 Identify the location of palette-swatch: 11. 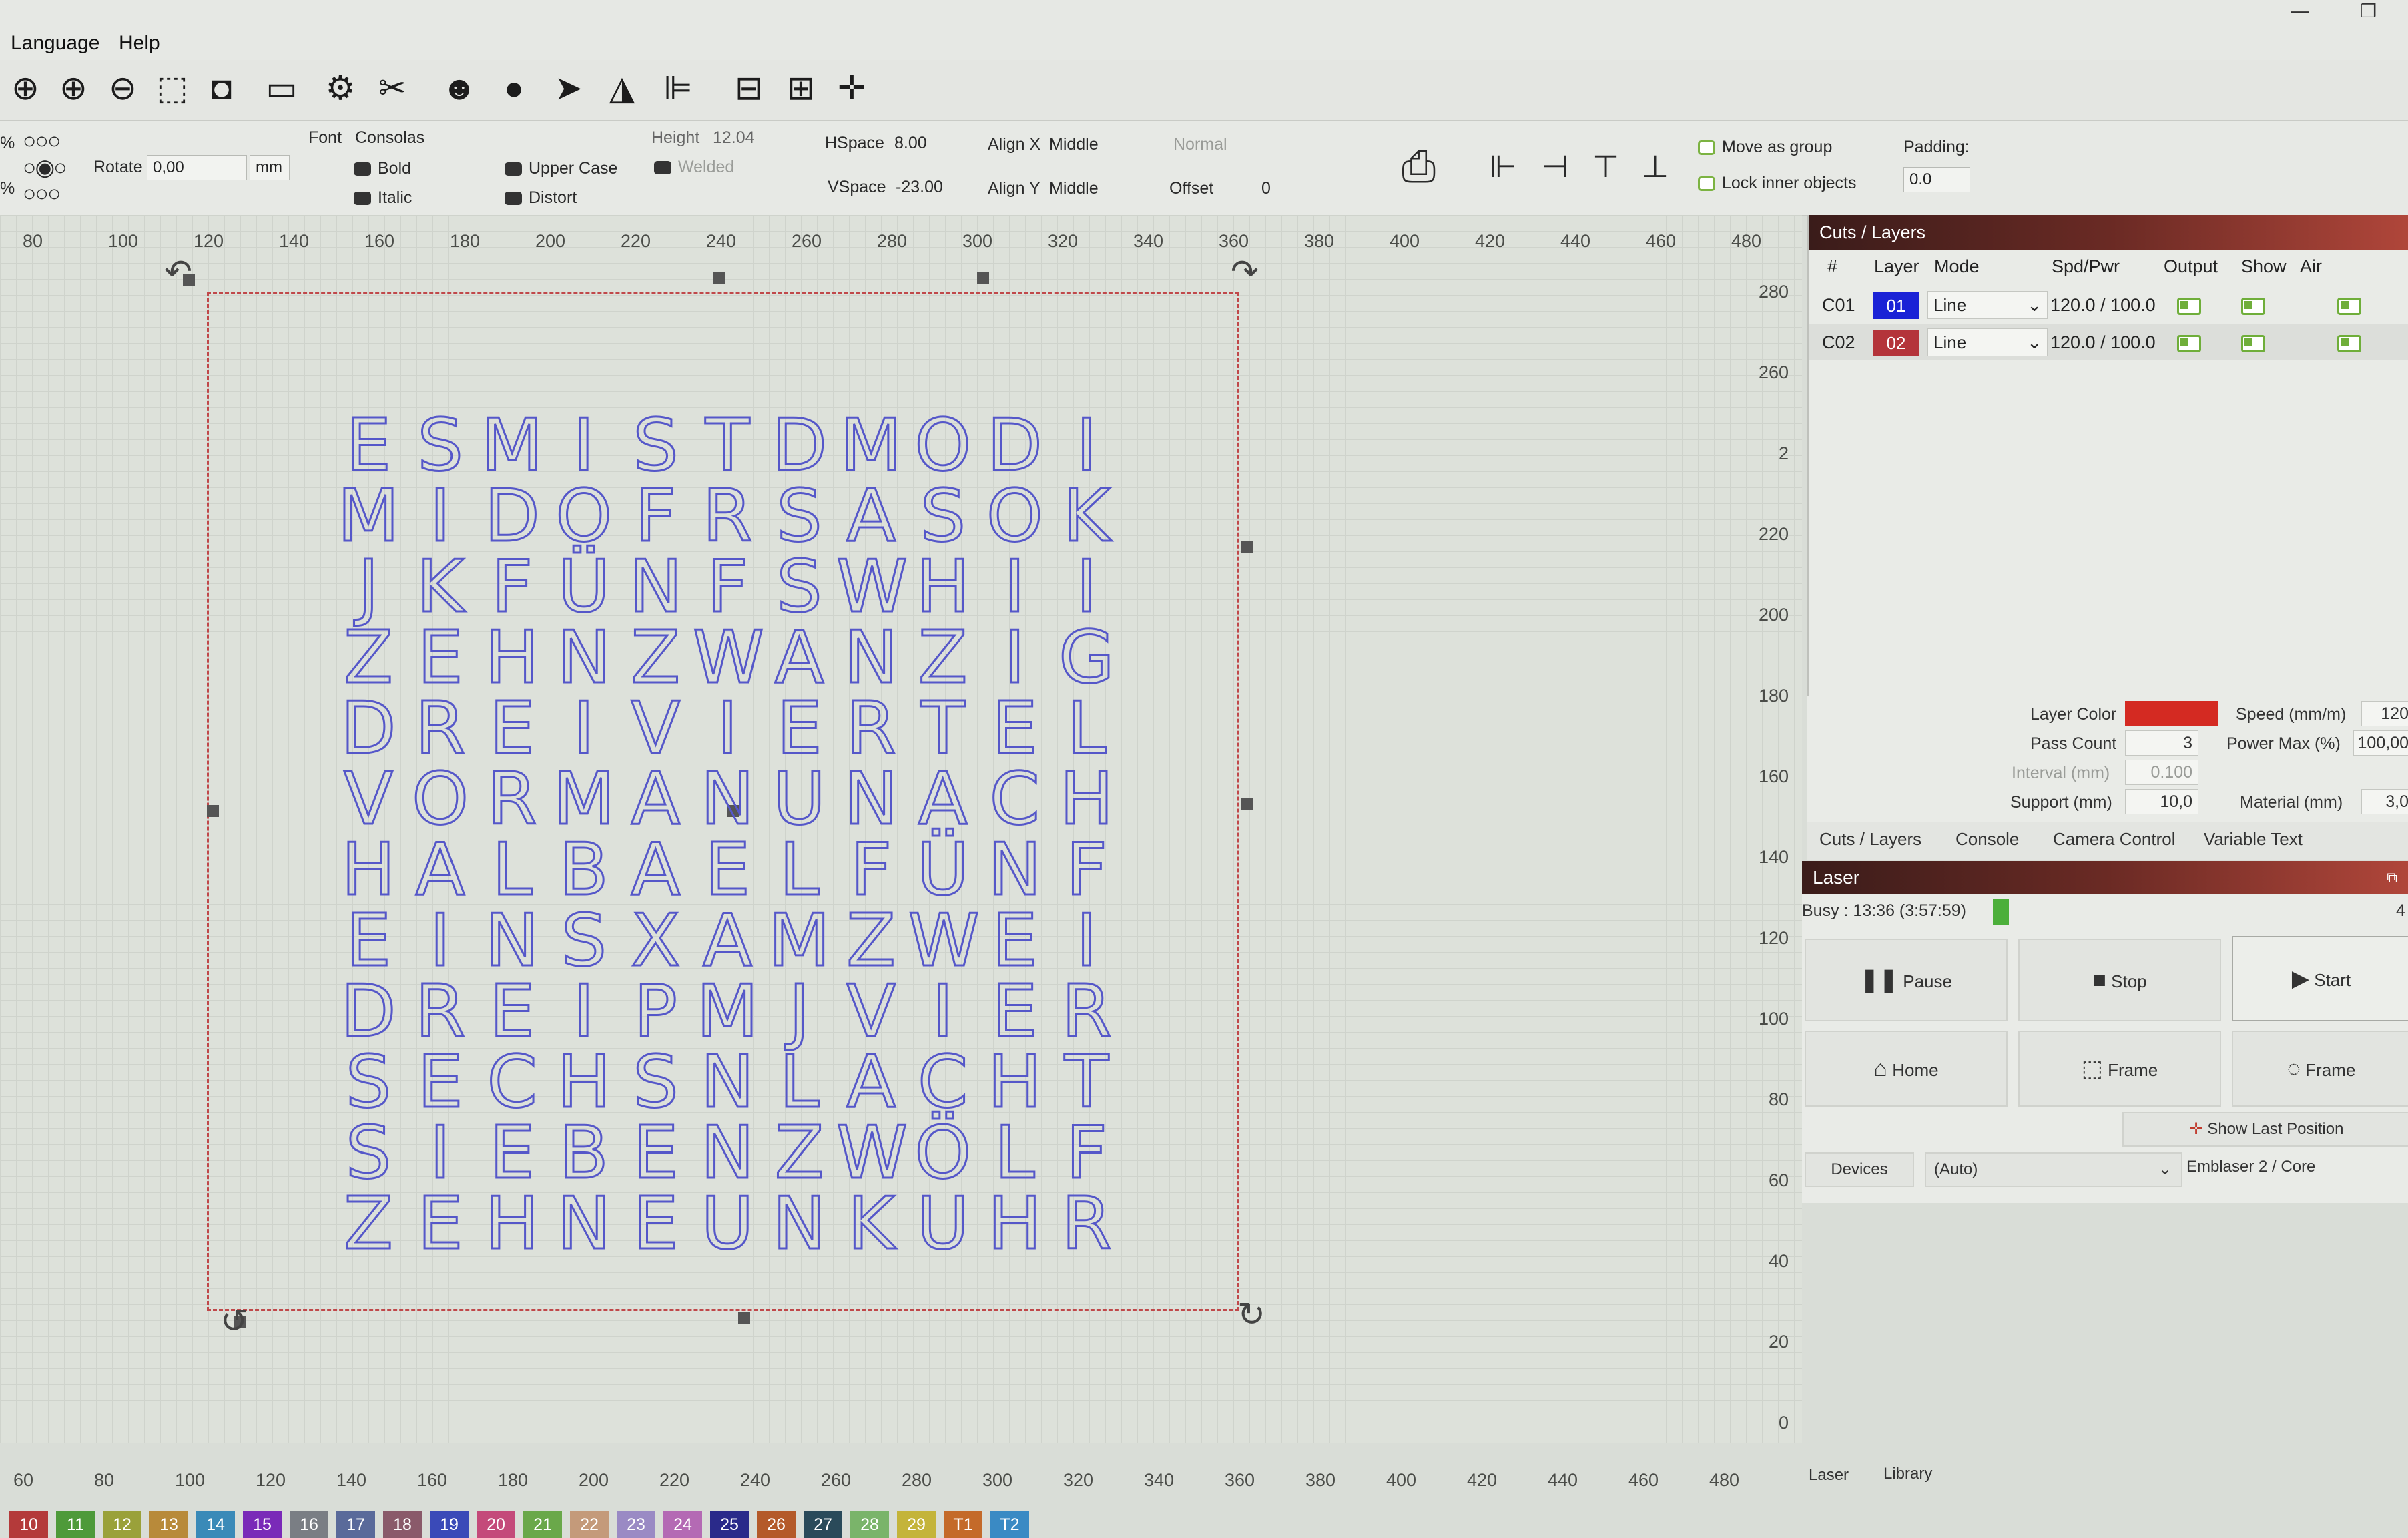
(75, 1524).